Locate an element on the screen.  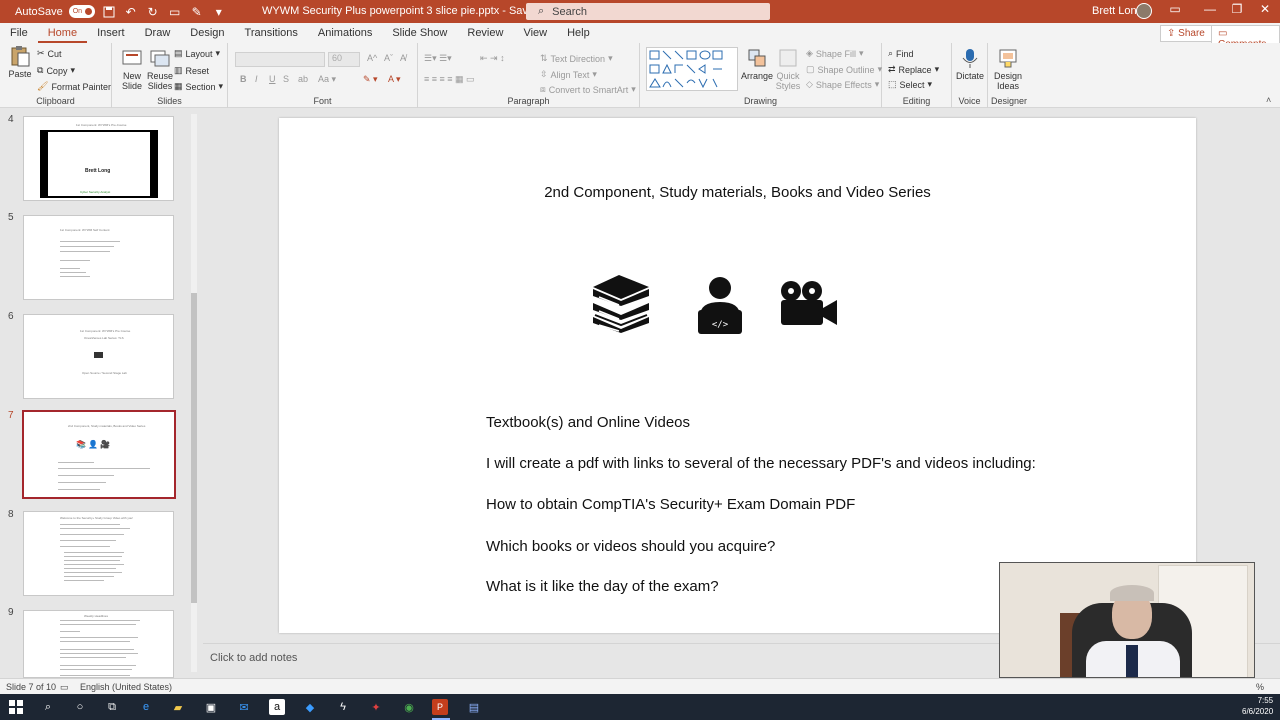
reuse-slides-button: Reuse Slides is located at coordinates (160, 69).